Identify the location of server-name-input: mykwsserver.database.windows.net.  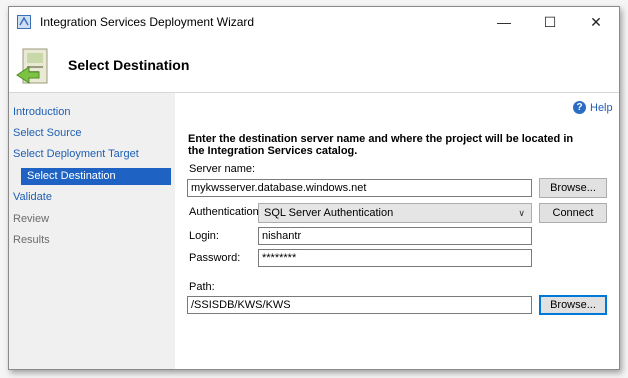
(359, 188).